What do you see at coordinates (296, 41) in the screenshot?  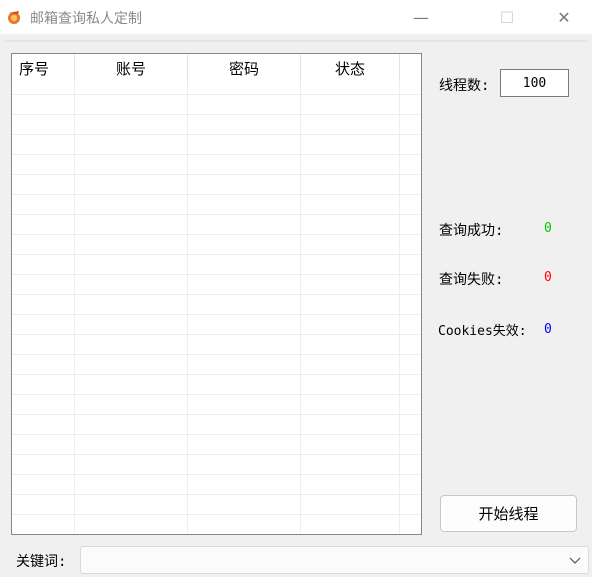 I see `client-top-border` at bounding box center [296, 41].